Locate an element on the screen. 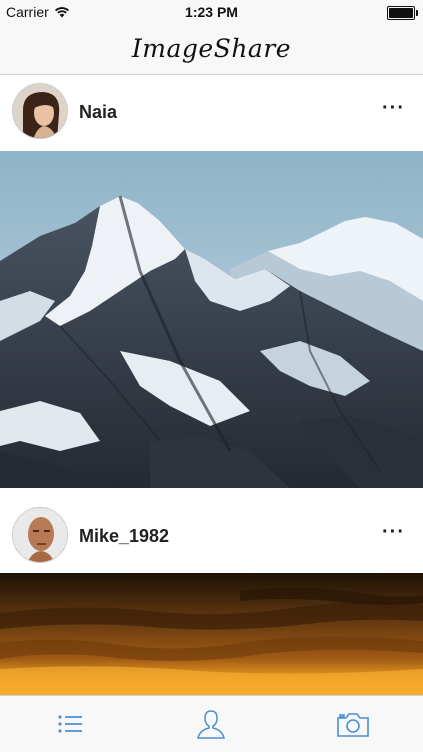 This screenshot has height=752, width=423. list-icon is located at coordinates (70, 724).